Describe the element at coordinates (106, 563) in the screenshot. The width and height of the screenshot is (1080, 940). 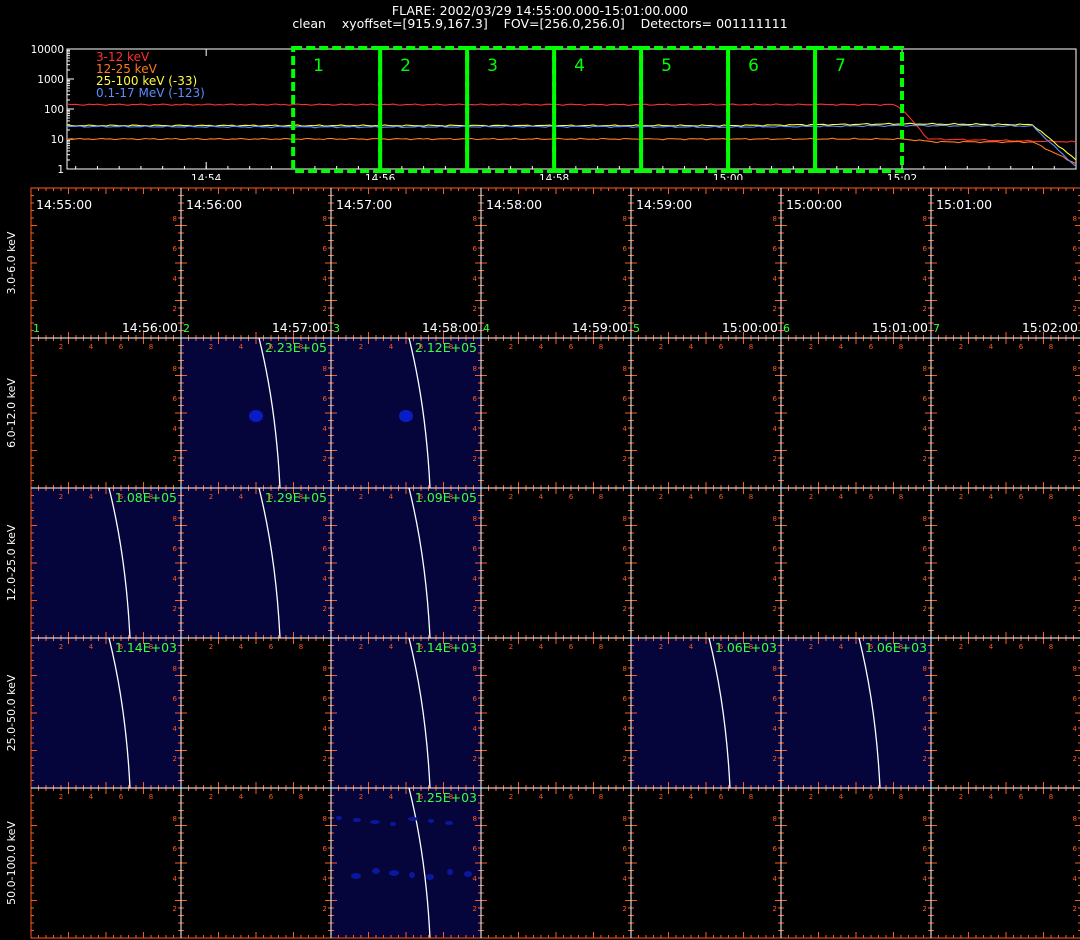
I see `image-cell: 1.08E+05 2 2 4 4 6 6 8 8` at that location.